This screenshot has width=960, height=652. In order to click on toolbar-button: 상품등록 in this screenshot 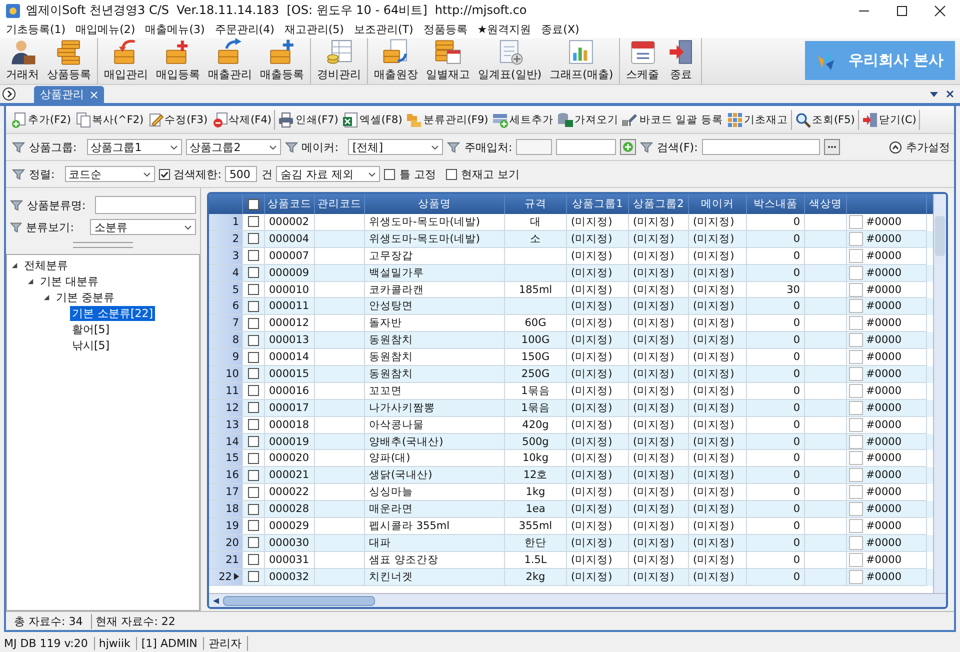, I will do `click(69, 61)`.